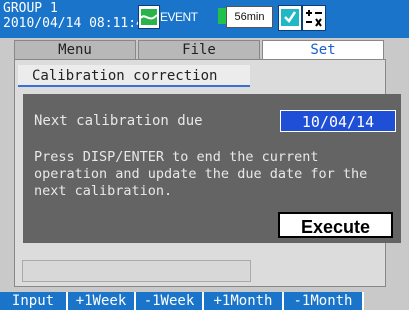 The height and width of the screenshot is (310, 409). What do you see at coordinates (199, 50) in the screenshot?
I see `tab-file: File` at bounding box center [199, 50].